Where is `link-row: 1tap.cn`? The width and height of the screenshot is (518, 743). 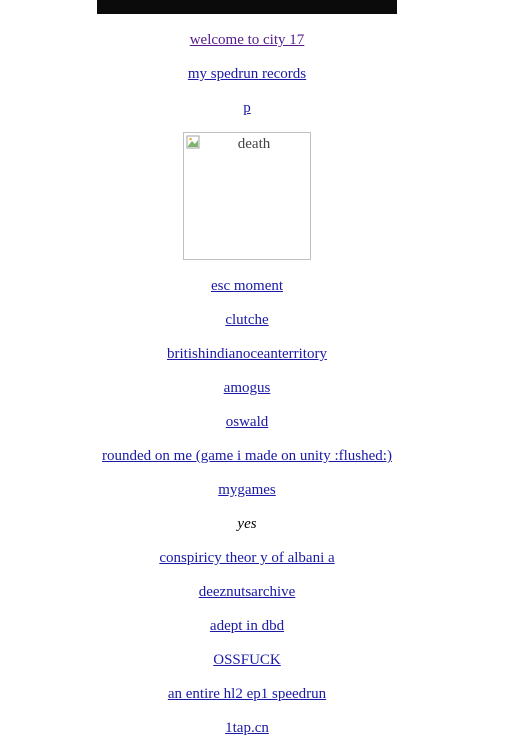 link-row: 1tap.cn is located at coordinates (247, 728).